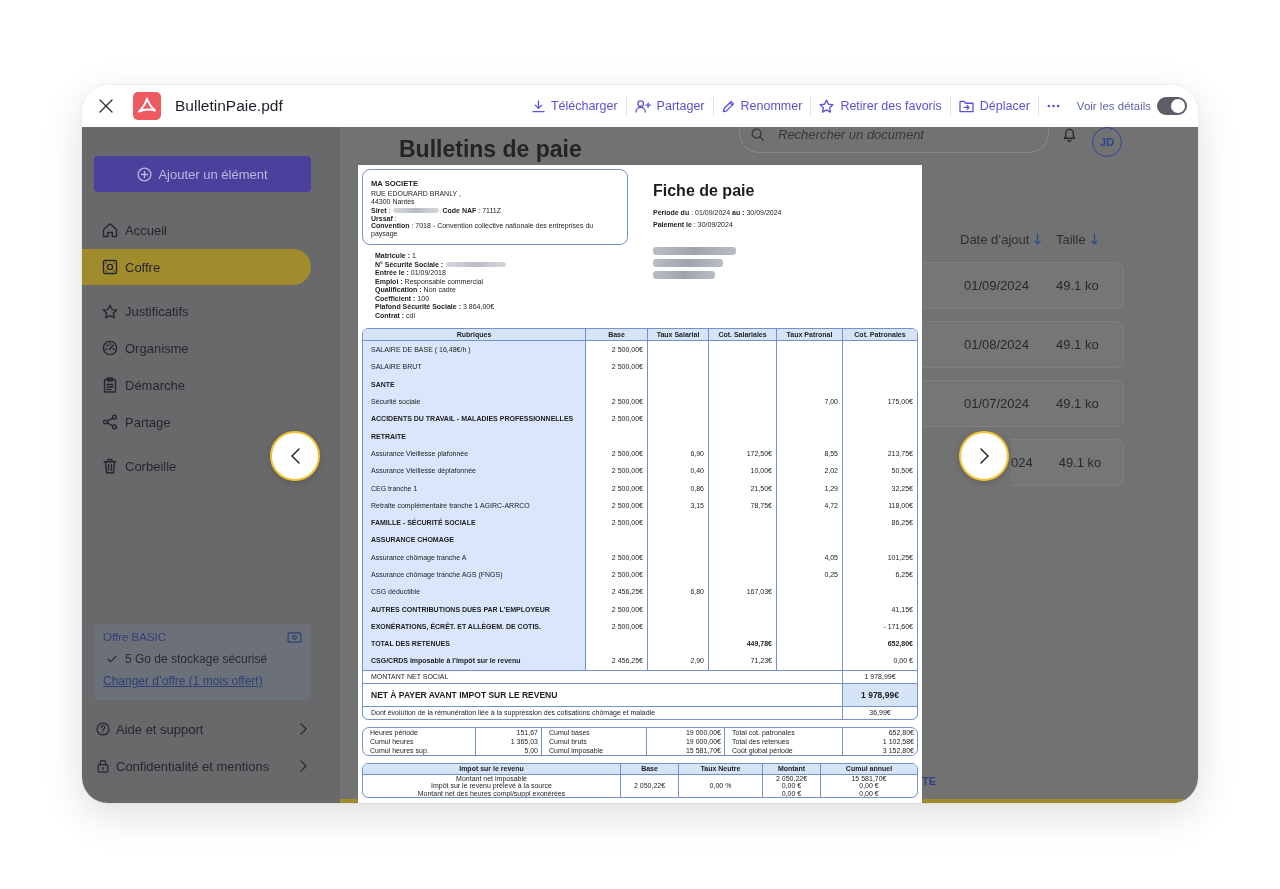 This screenshot has height=889, width=1280. I want to click on check-icon, so click(112, 659).